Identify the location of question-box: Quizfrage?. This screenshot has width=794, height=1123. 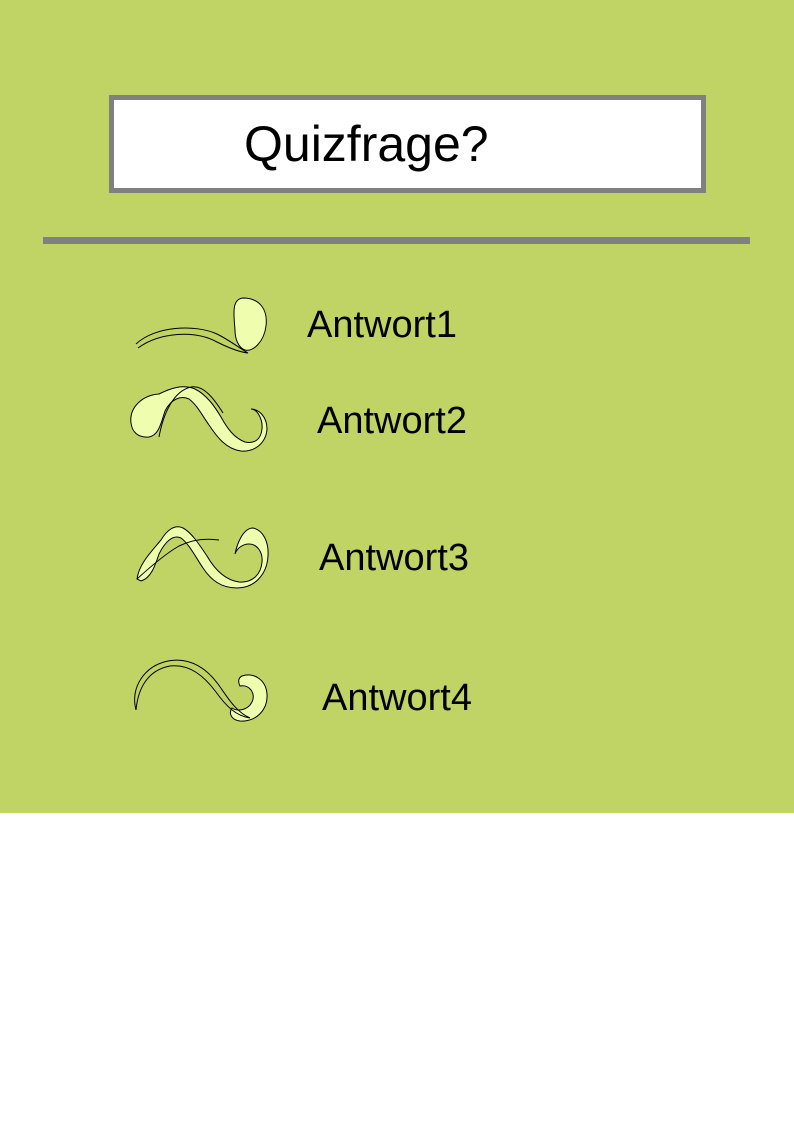
(407, 144).